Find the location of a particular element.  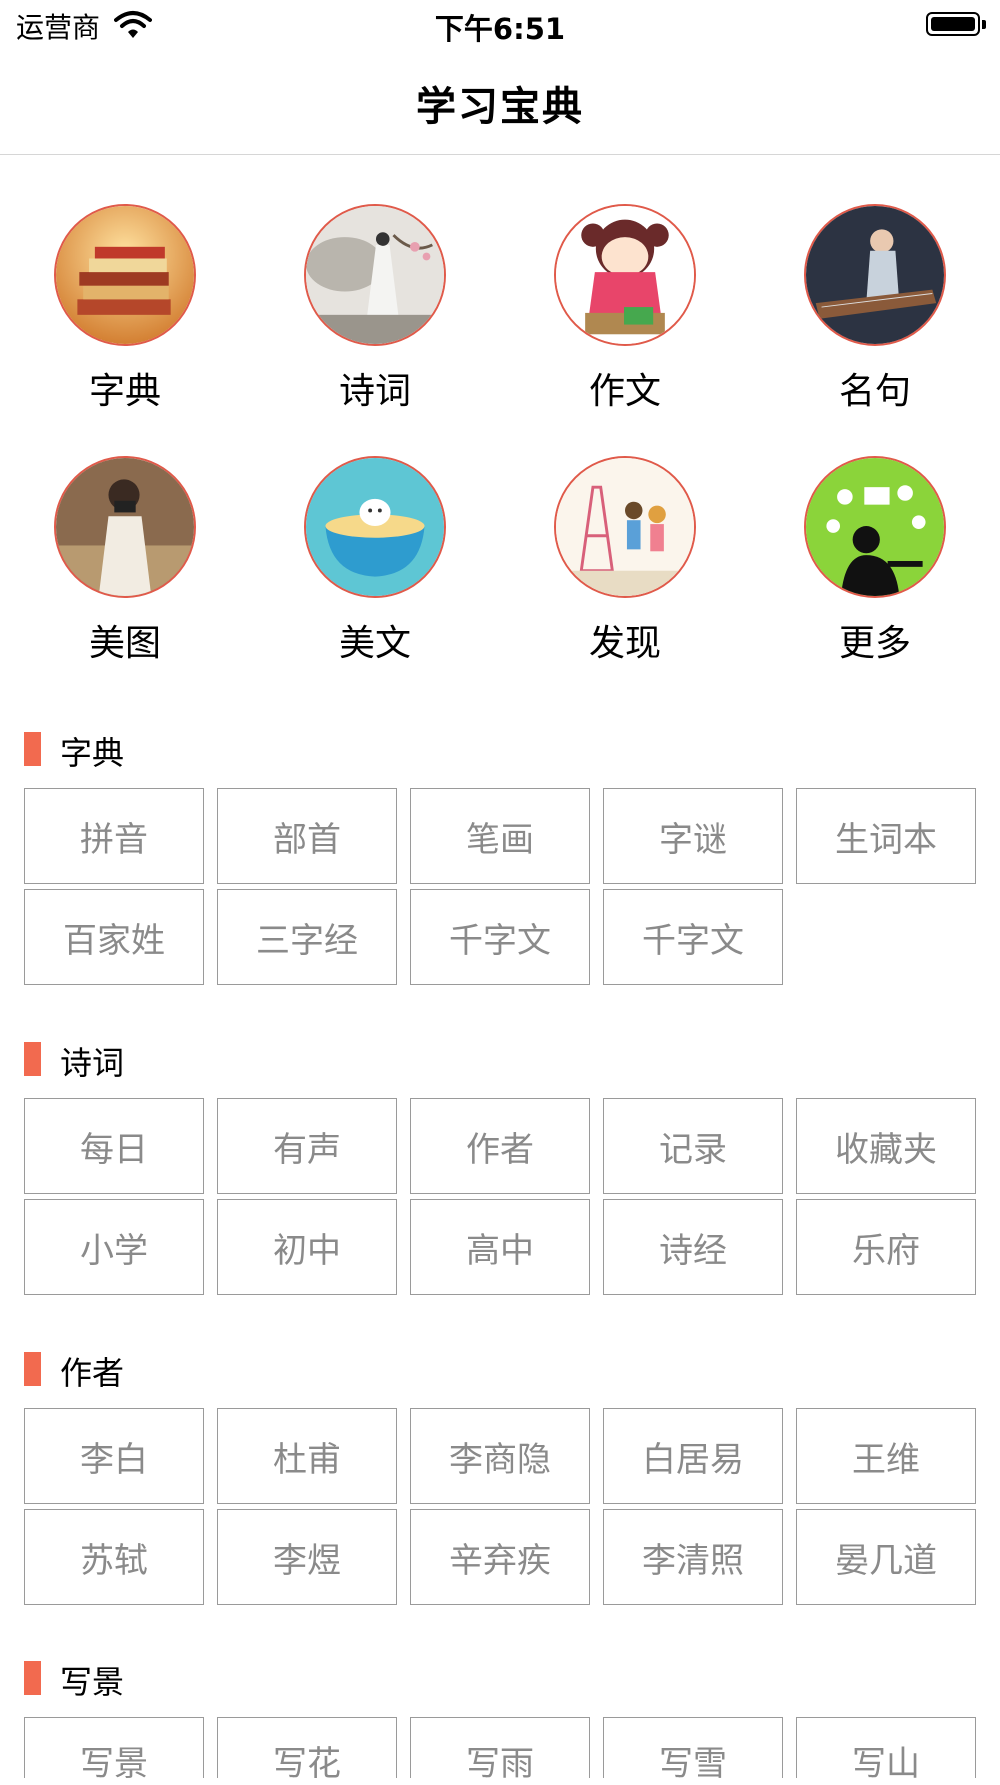

button-mountains: 写山 is located at coordinates (886, 1750).